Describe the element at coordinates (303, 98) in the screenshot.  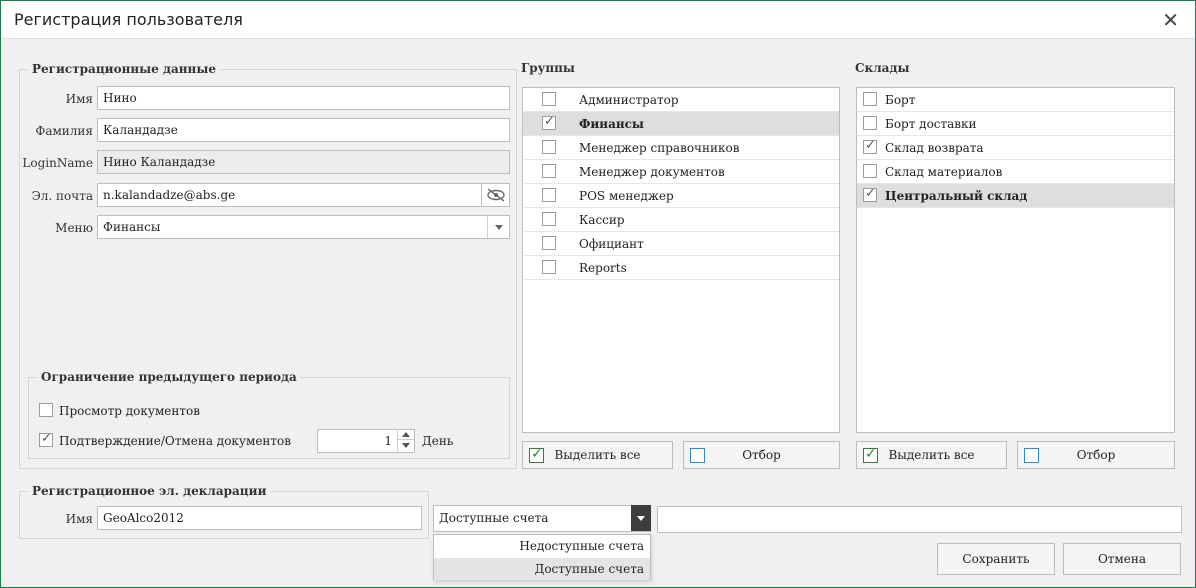
I see `first-name-input: Нино` at that location.